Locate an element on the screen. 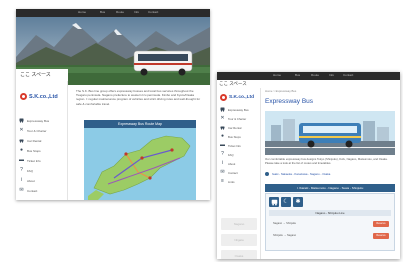  info-icon: i is located at coordinates (21, 180).